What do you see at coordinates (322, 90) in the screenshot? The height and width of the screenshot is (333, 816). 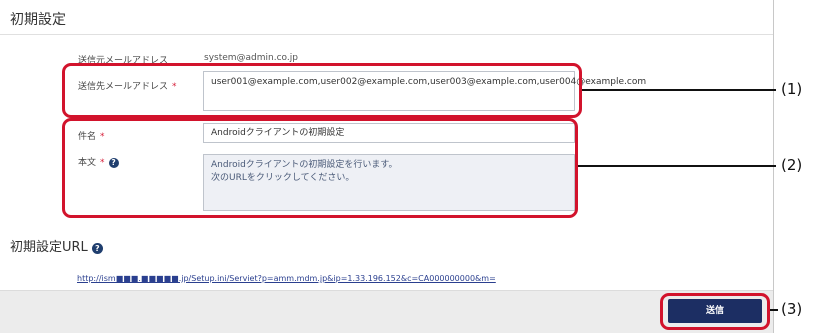 I see `highlight-box-recipients` at bounding box center [322, 90].